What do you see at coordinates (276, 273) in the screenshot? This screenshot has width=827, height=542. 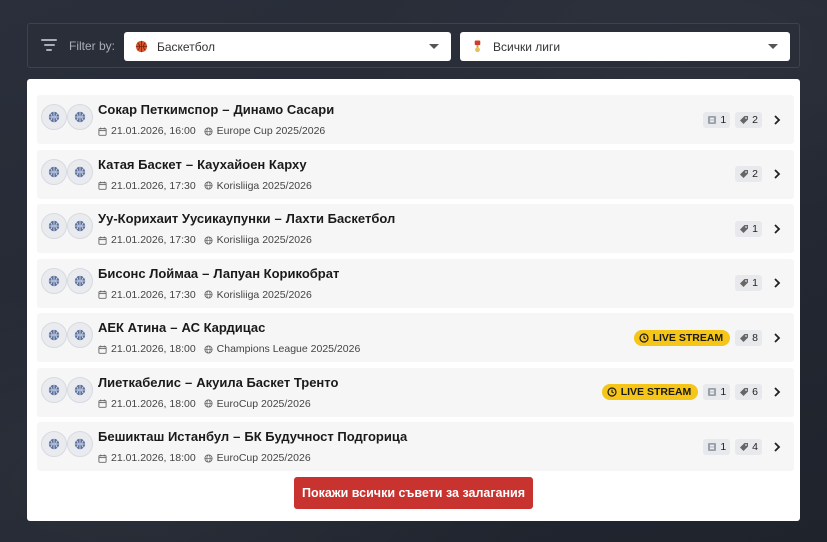 I see `away-team-name: Лапуан Корикобрат` at bounding box center [276, 273].